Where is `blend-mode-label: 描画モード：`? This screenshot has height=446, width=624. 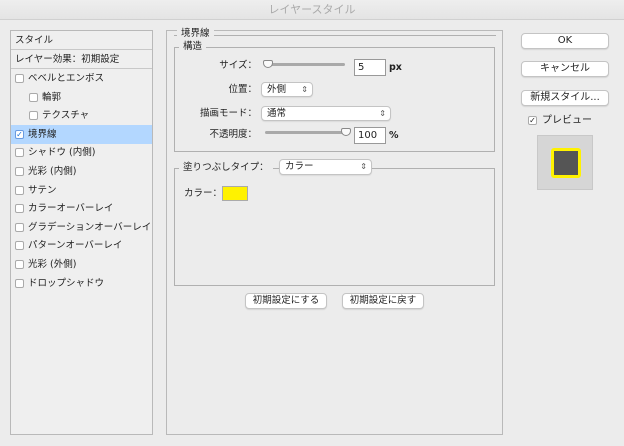
blend-mode-label: 描画モード： is located at coordinates (228, 113).